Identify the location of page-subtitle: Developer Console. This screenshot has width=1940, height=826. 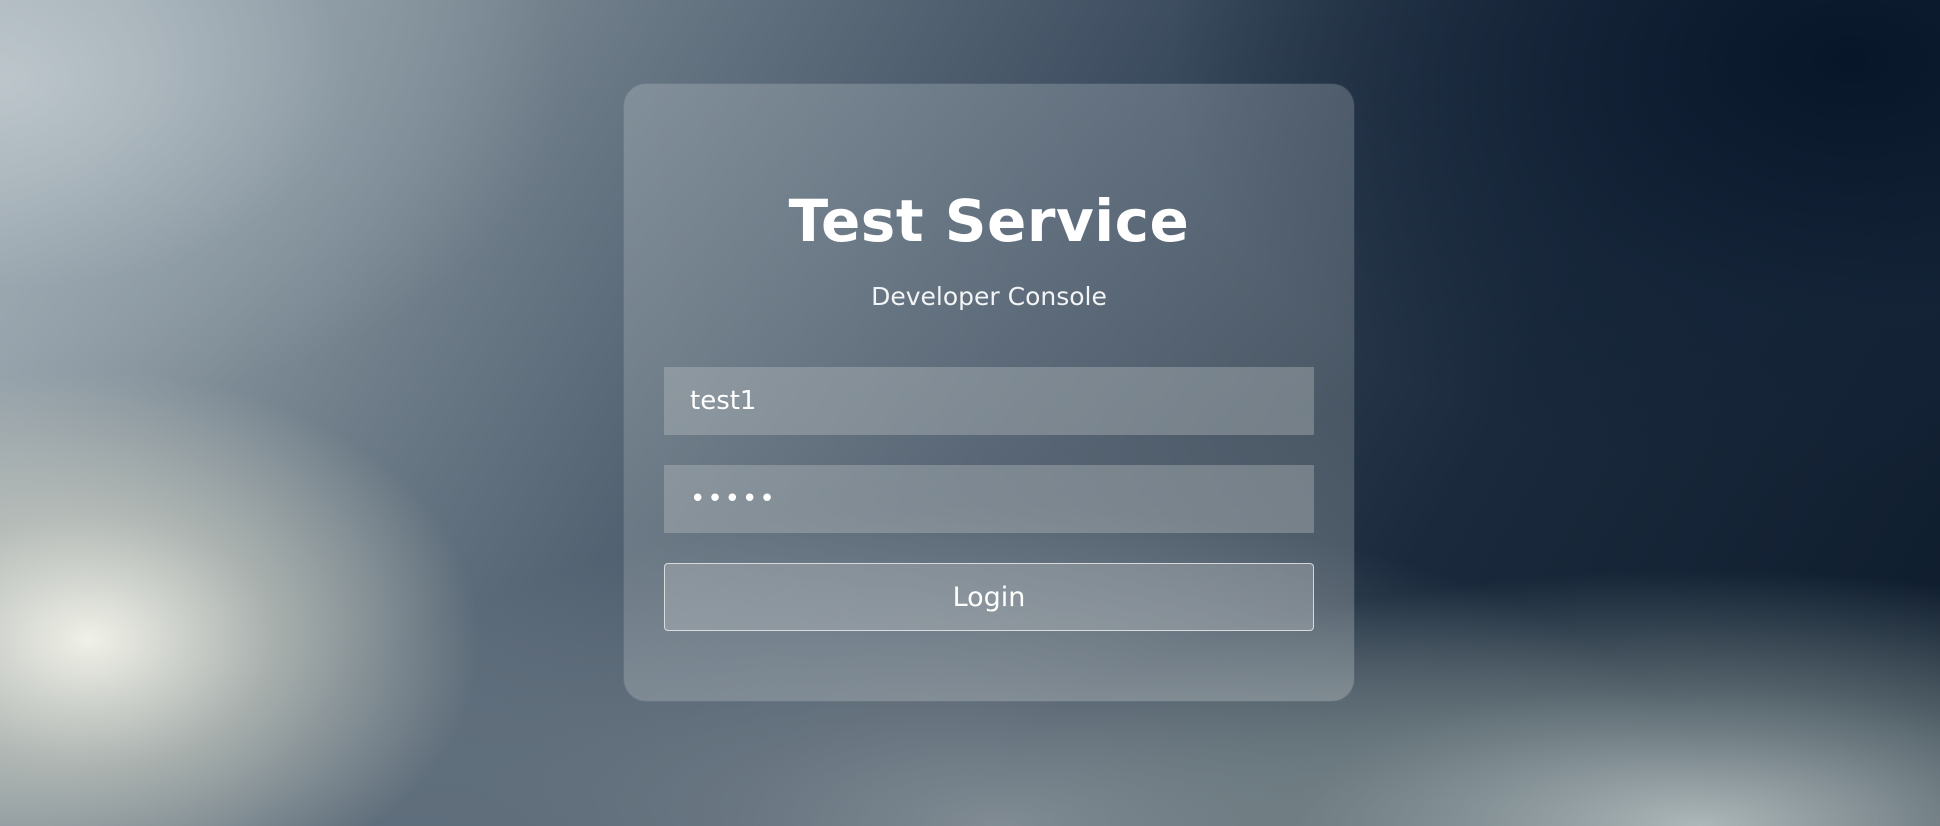
(989, 296).